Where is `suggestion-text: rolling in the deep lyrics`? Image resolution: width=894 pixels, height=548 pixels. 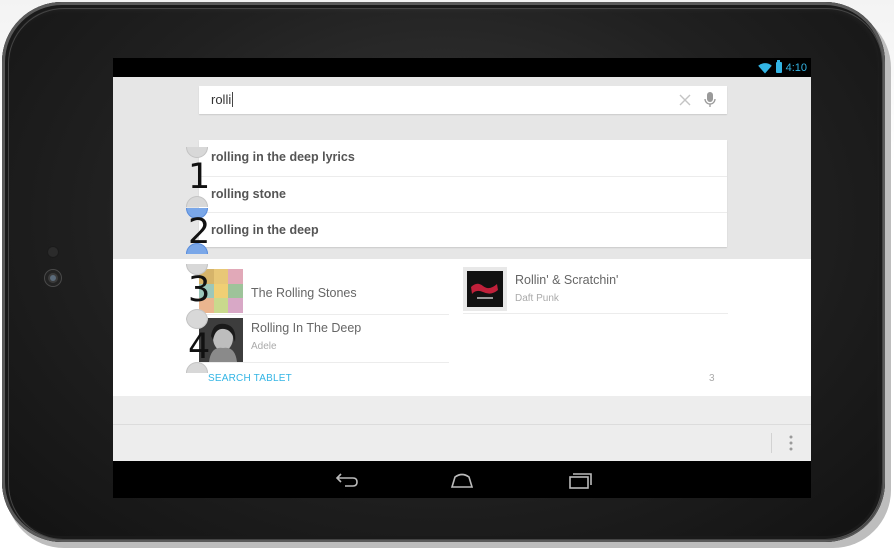
suggestion-text: rolling in the deep lyrics is located at coordinates (283, 157).